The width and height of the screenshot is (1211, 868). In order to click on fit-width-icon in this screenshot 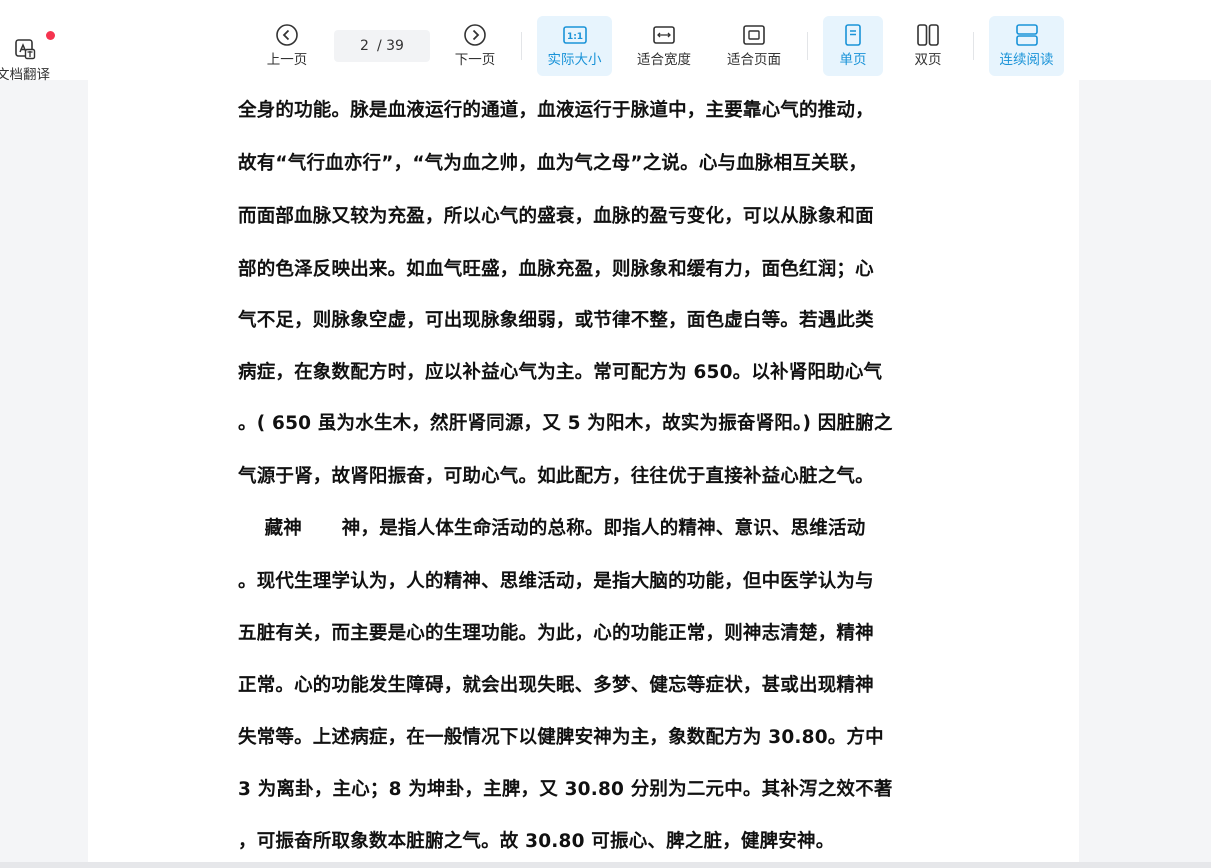, I will do `click(664, 35)`.